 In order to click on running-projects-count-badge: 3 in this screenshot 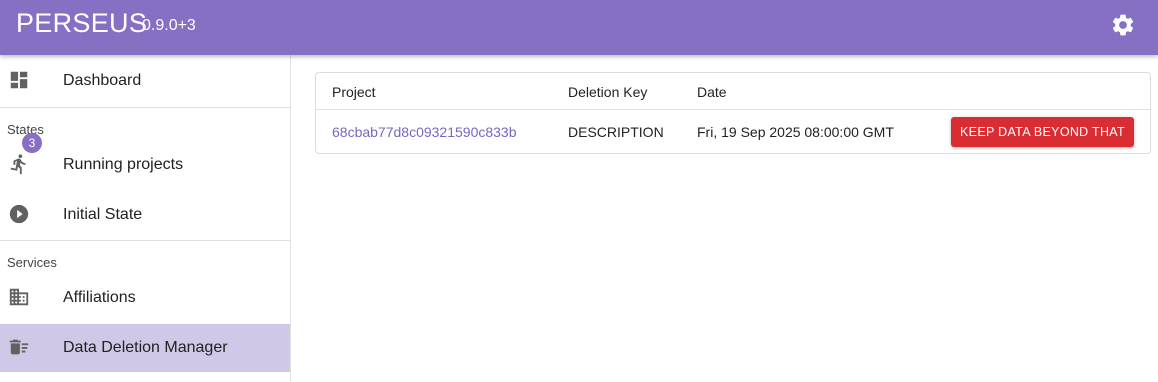, I will do `click(32, 143)`.